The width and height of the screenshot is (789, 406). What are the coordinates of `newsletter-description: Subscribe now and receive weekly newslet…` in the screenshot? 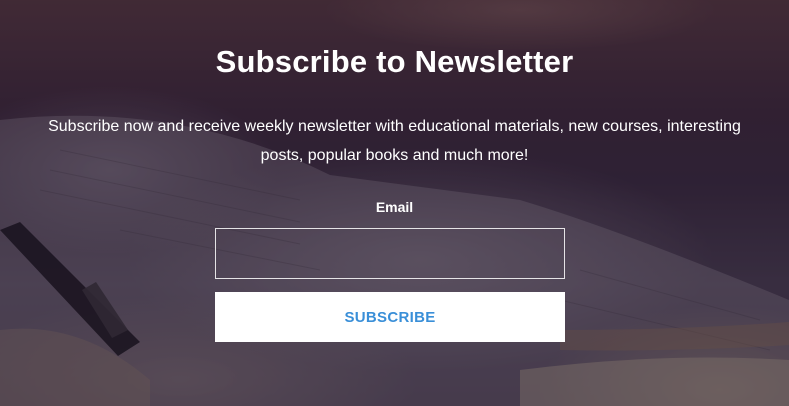 It's located at (394, 141).